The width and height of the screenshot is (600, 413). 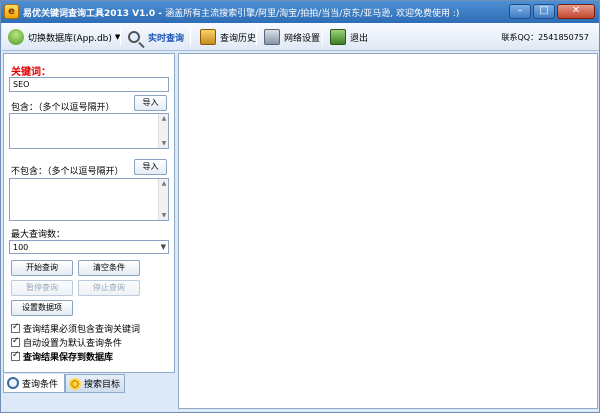 I want to click on stop-query-button: 停止查询, so click(x=109, y=288).